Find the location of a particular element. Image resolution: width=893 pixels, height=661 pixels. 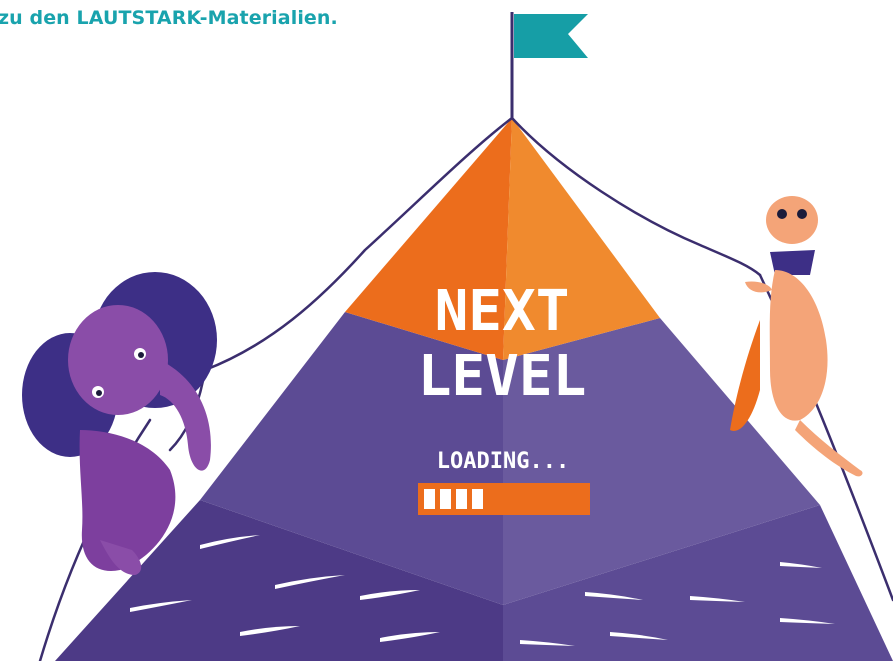

flag-cloth is located at coordinates (551, 36).